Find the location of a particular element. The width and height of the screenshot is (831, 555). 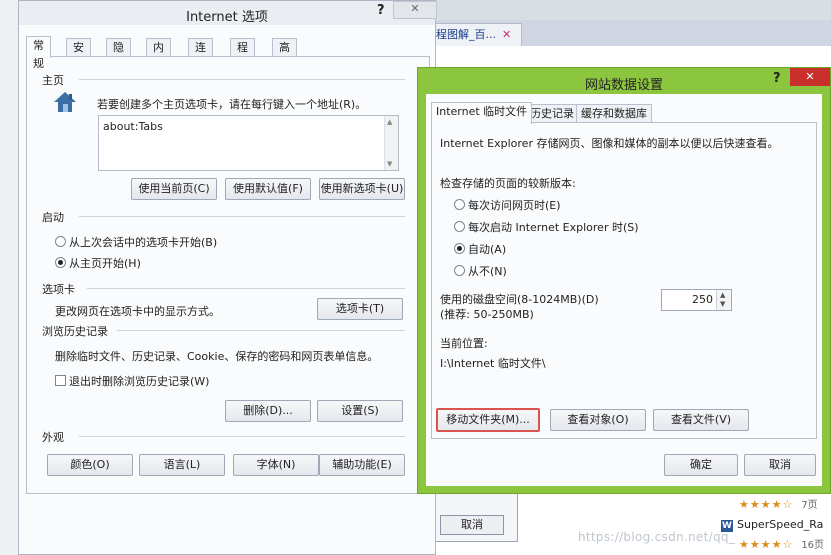

stepper-up-icon: ▲ is located at coordinates (722, 295).